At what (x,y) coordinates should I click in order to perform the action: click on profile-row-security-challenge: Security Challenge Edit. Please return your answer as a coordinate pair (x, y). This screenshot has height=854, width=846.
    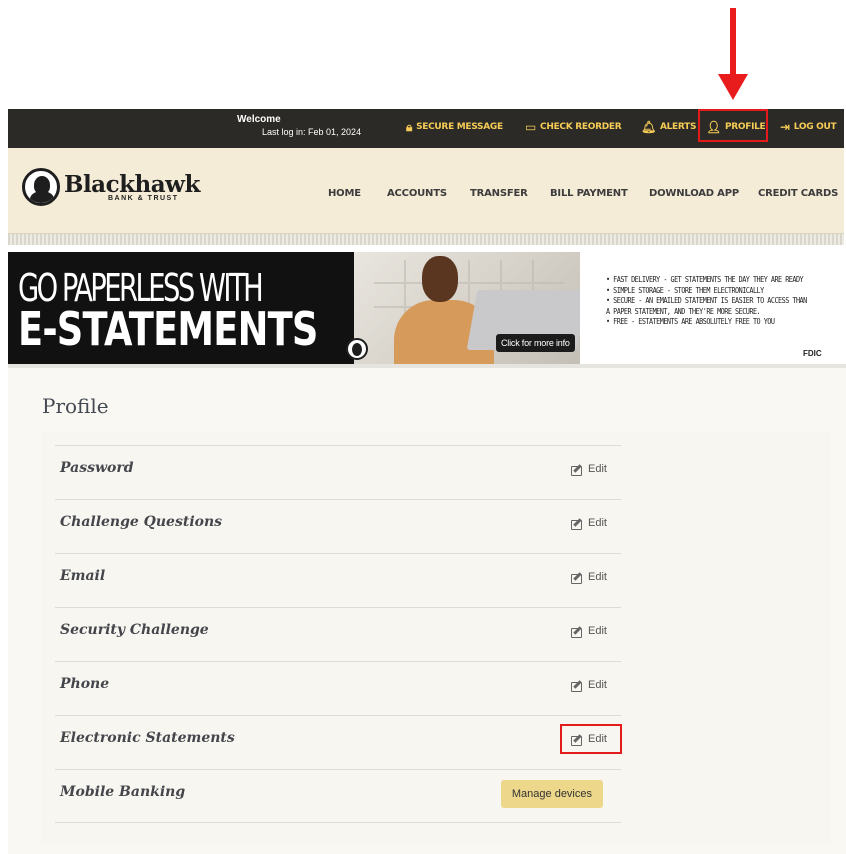
    Looking at the image, I should click on (338, 634).